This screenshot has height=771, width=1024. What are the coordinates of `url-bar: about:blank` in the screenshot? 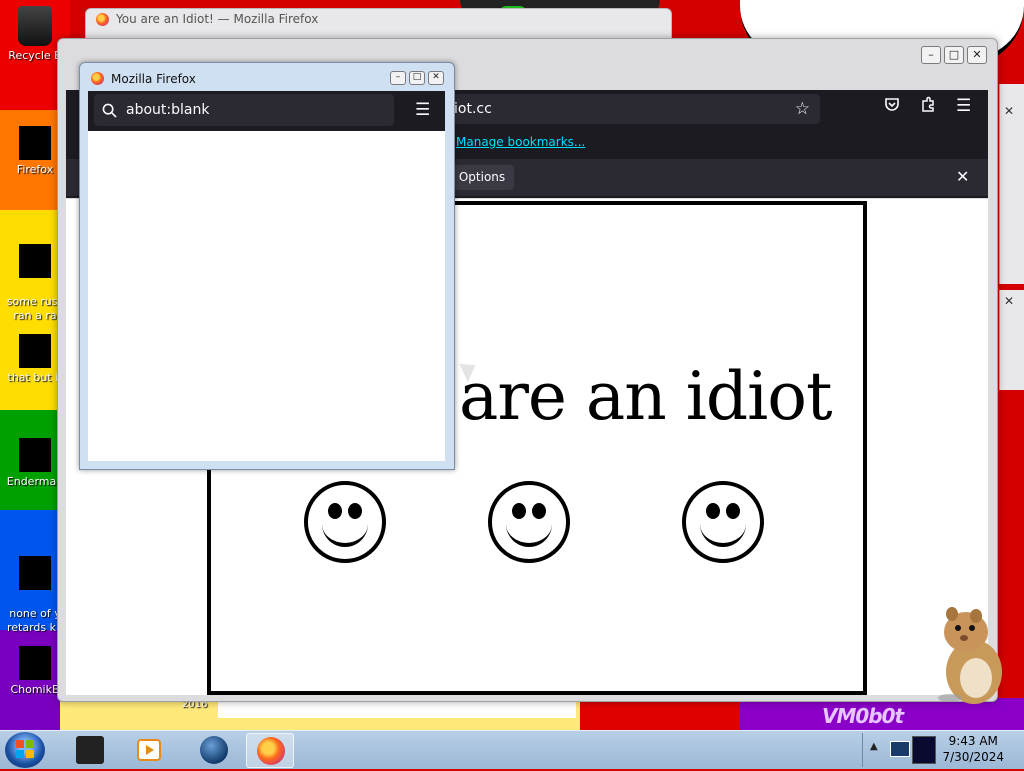 It's located at (244, 110).